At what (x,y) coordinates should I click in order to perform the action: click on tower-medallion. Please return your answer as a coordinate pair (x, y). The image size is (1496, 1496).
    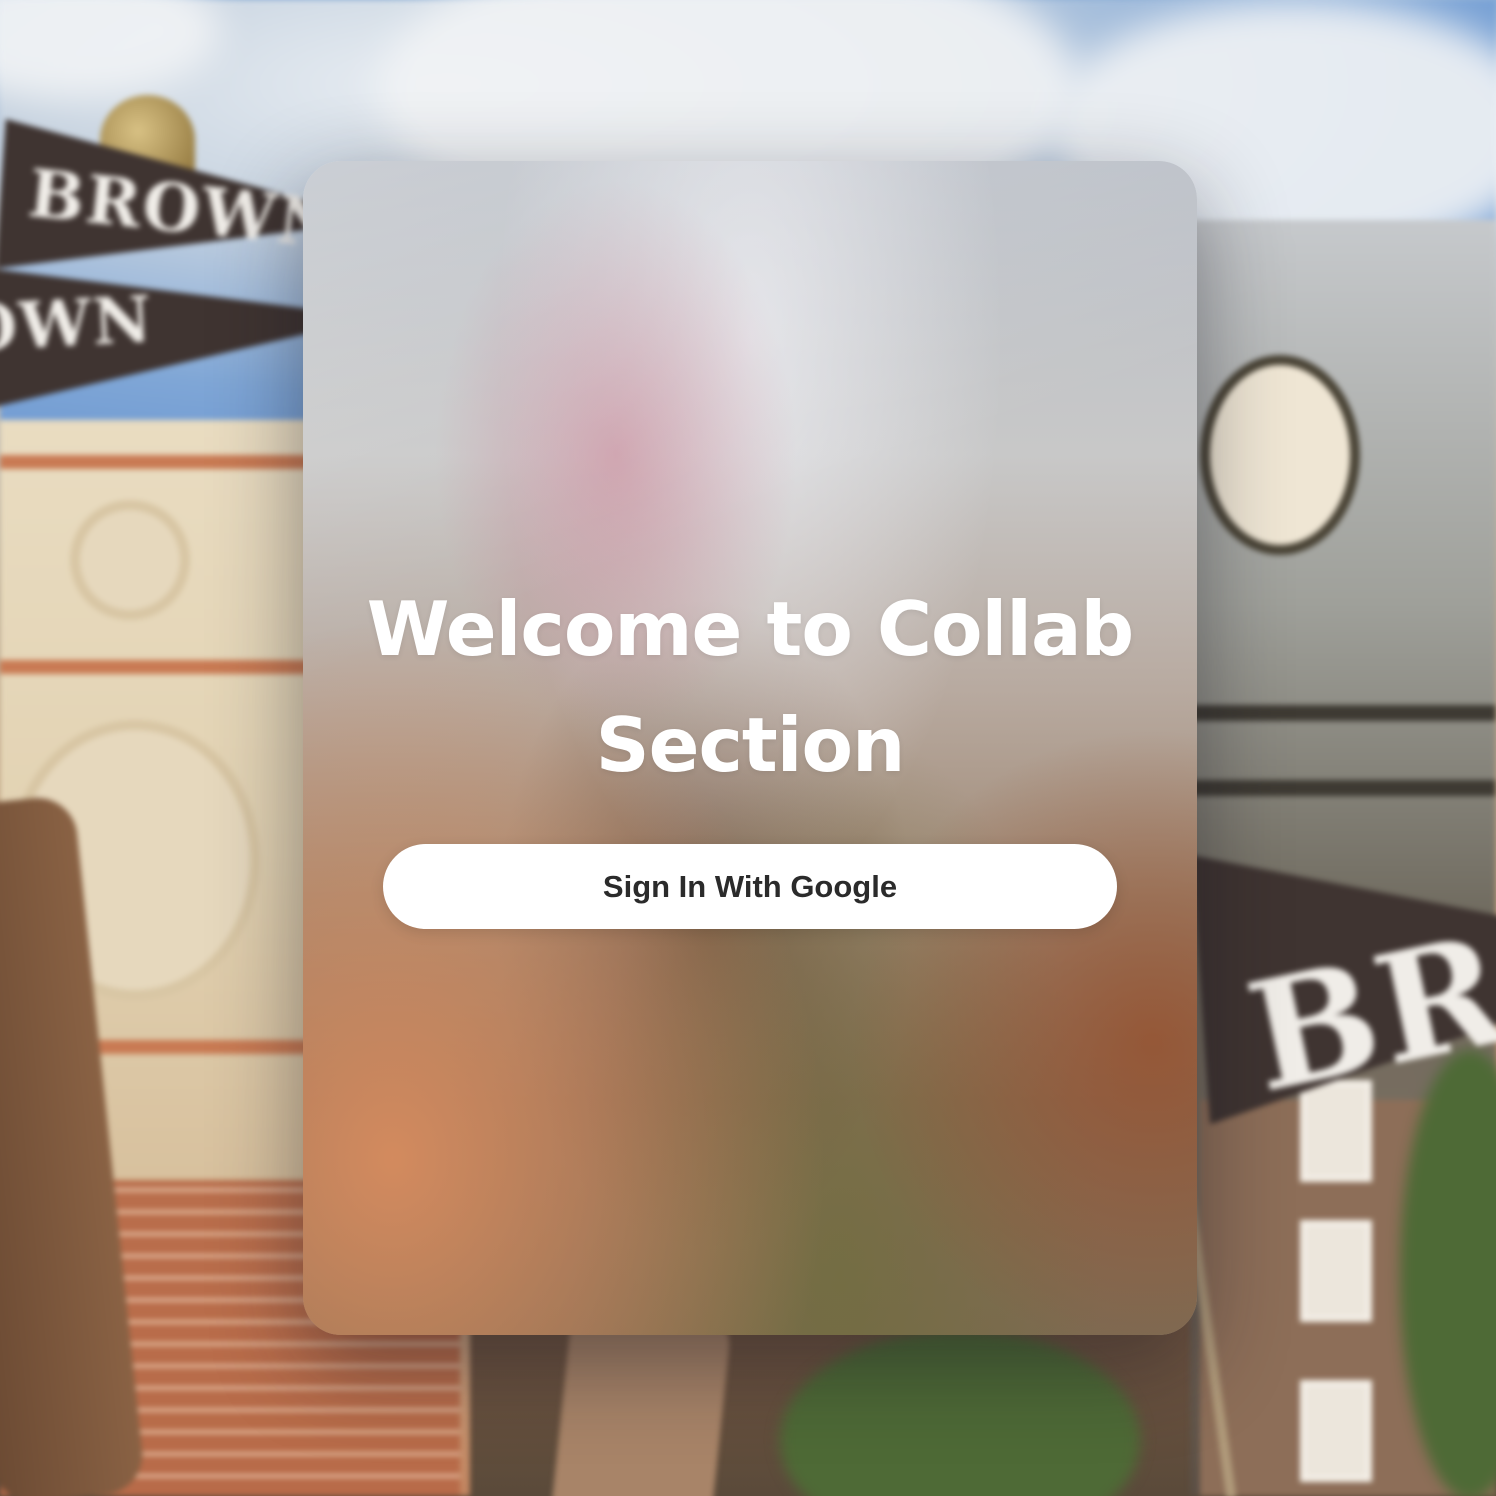
    Looking at the image, I should click on (130, 560).